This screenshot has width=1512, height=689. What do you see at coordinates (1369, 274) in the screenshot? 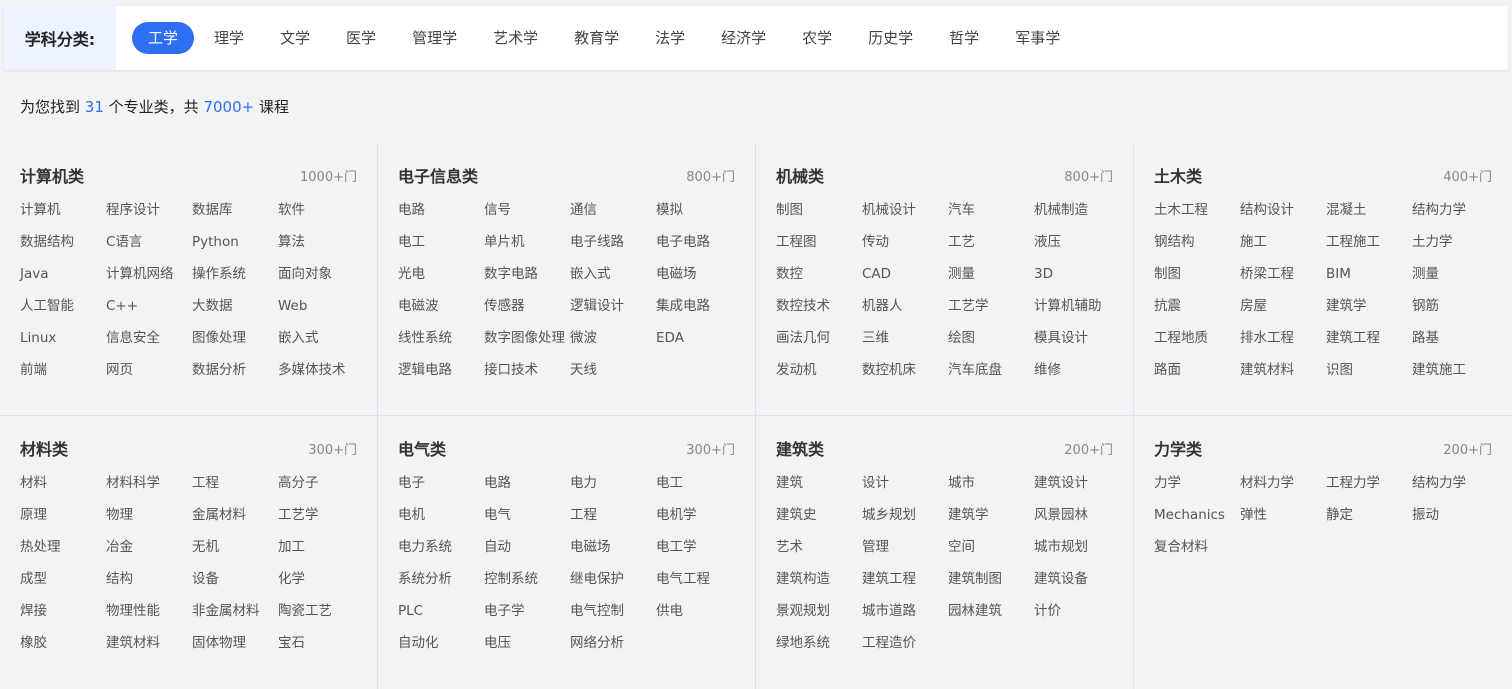
I see `subject-link: BIM` at bounding box center [1369, 274].